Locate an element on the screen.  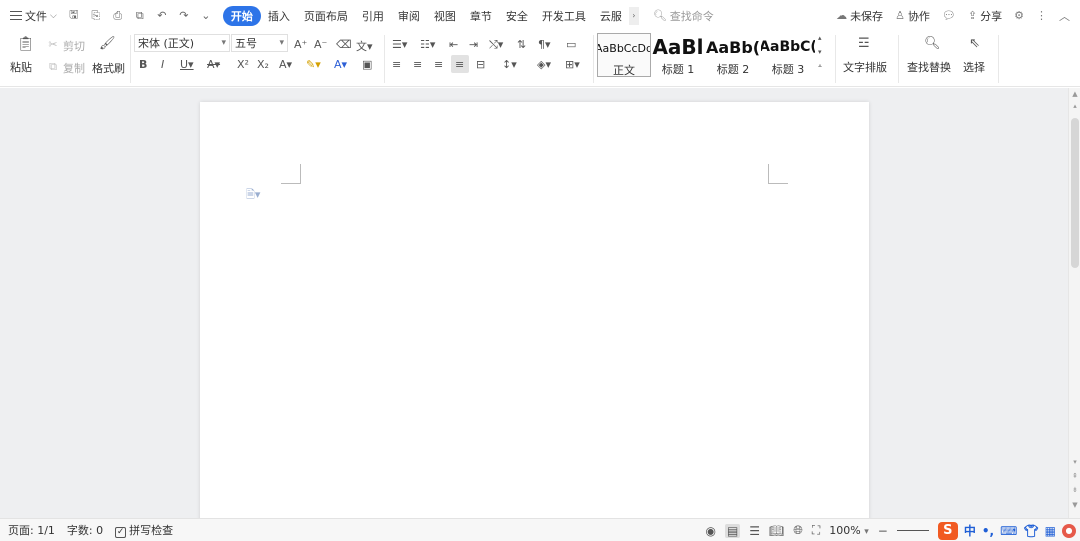
styles-expand-icon: ⩡ is located at coordinates (820, 66).